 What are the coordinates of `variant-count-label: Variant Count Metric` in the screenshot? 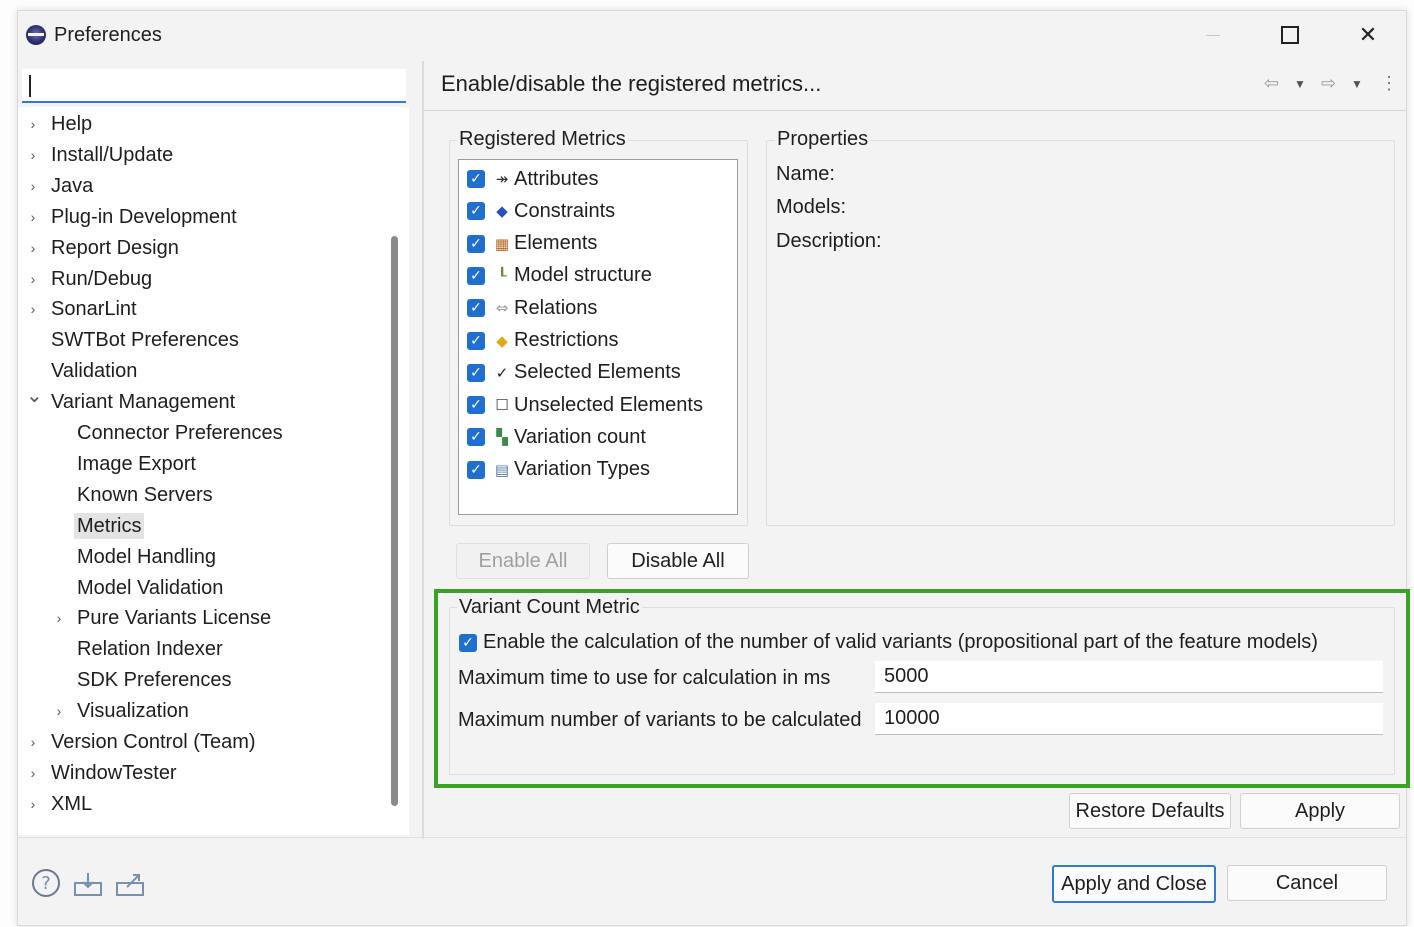 It's located at (549, 607).